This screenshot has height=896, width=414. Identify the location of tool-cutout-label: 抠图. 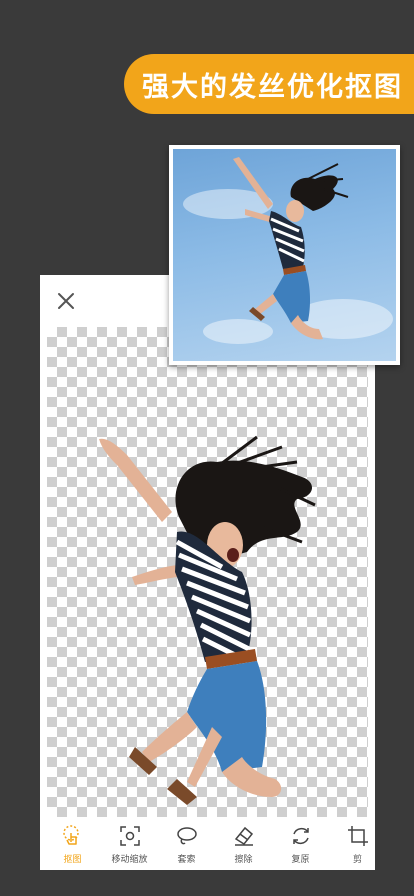
(72, 860).